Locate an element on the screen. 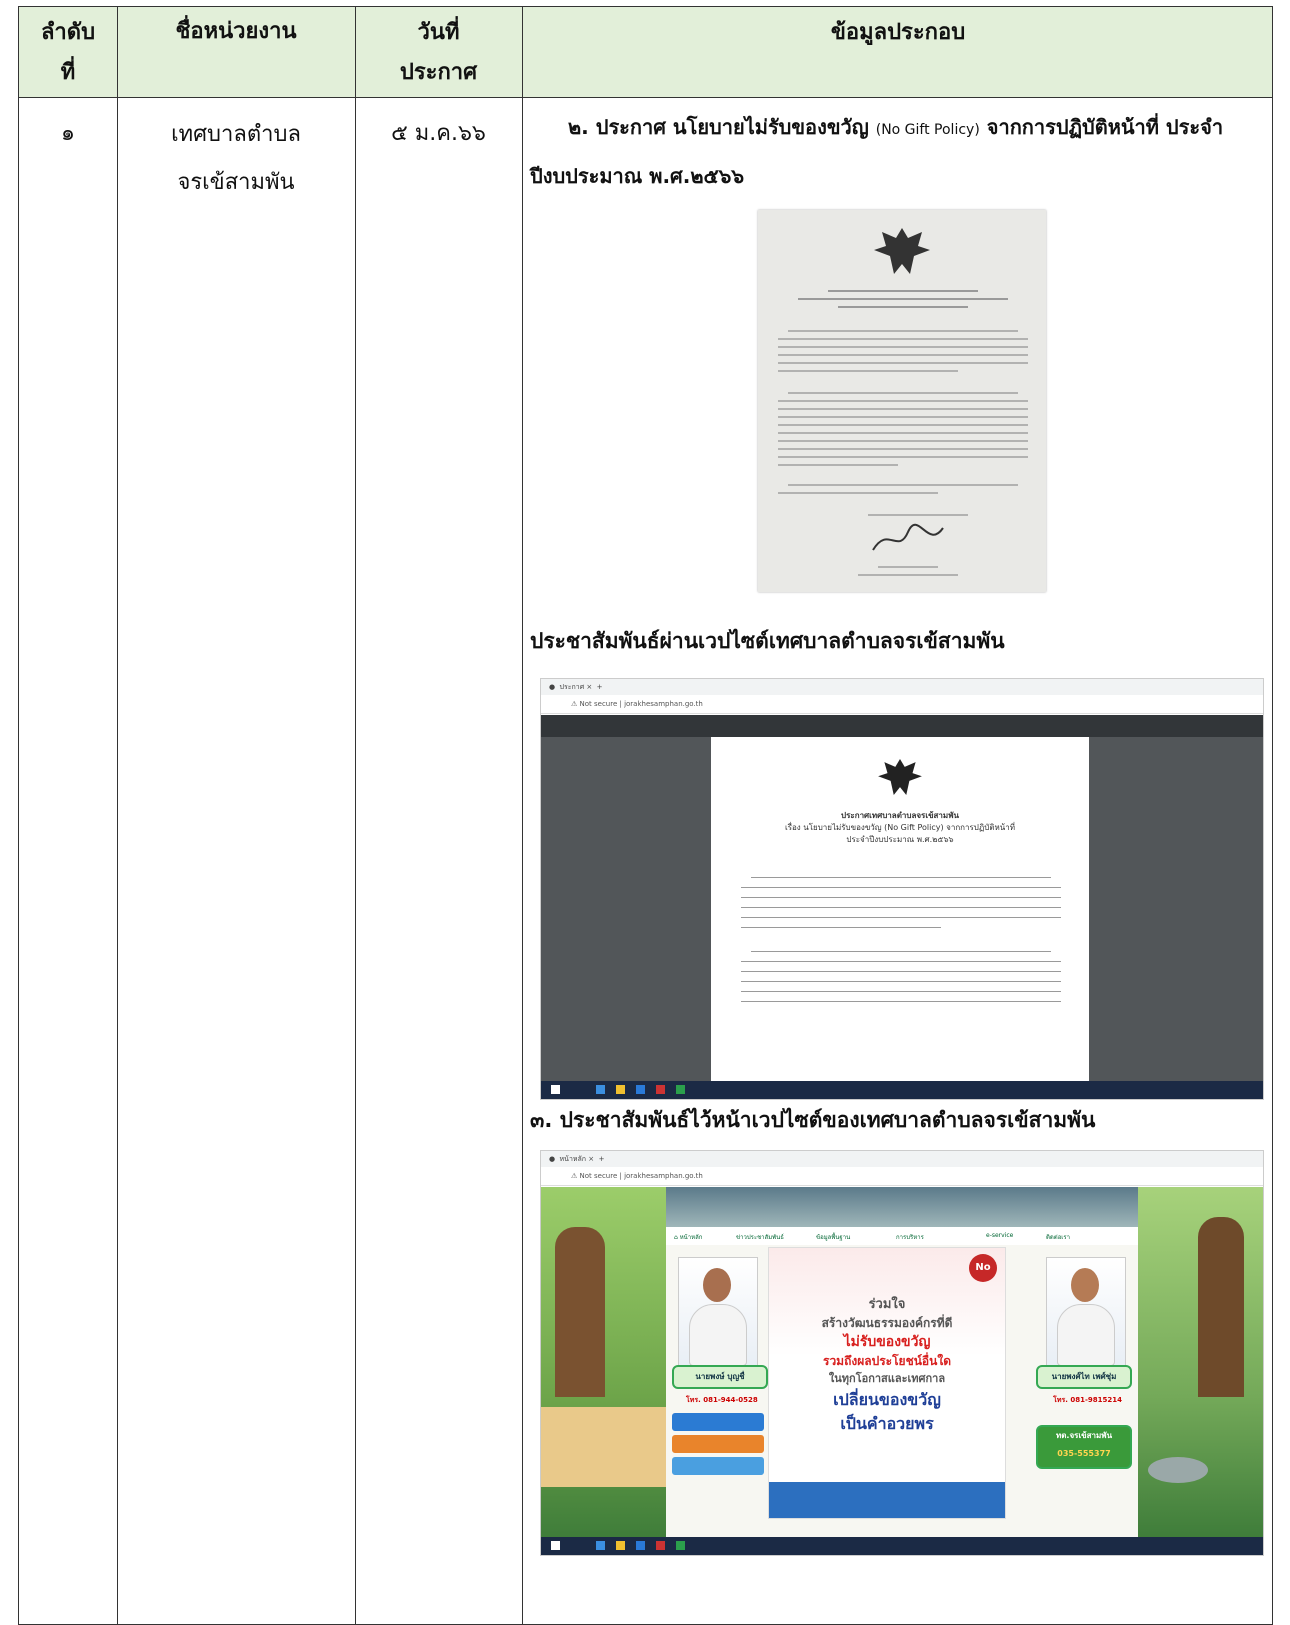 The width and height of the screenshot is (1290, 1625). mayor-photo-right is located at coordinates (1086, 1313).